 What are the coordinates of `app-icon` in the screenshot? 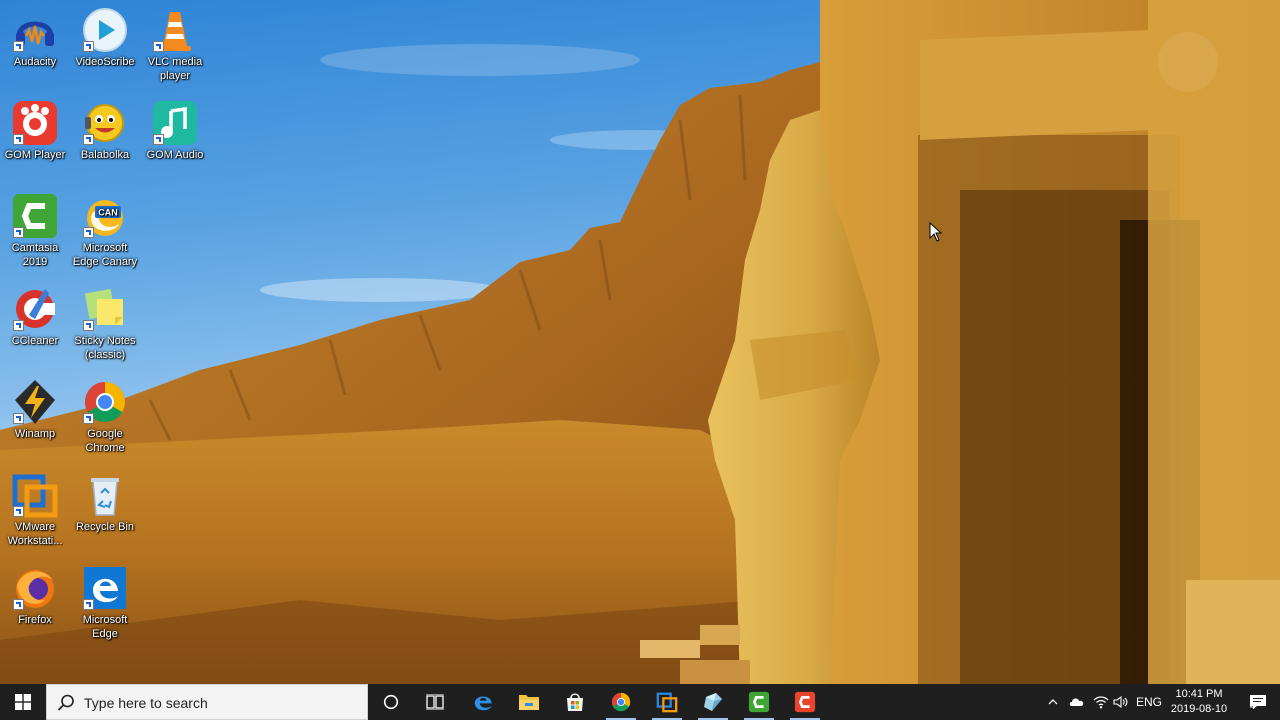 It's located at (713, 702).